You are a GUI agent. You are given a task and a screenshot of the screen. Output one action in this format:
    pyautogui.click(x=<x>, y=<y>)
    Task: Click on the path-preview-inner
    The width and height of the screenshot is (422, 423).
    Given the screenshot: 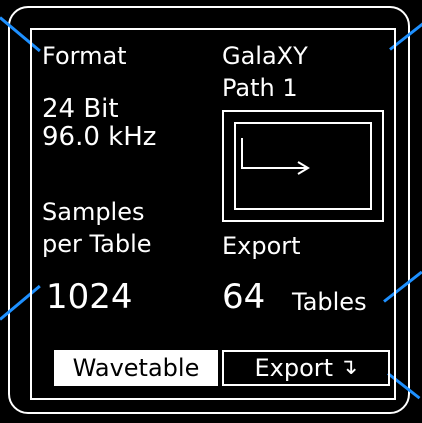 What is the action you would take?
    pyautogui.click(x=303, y=166)
    